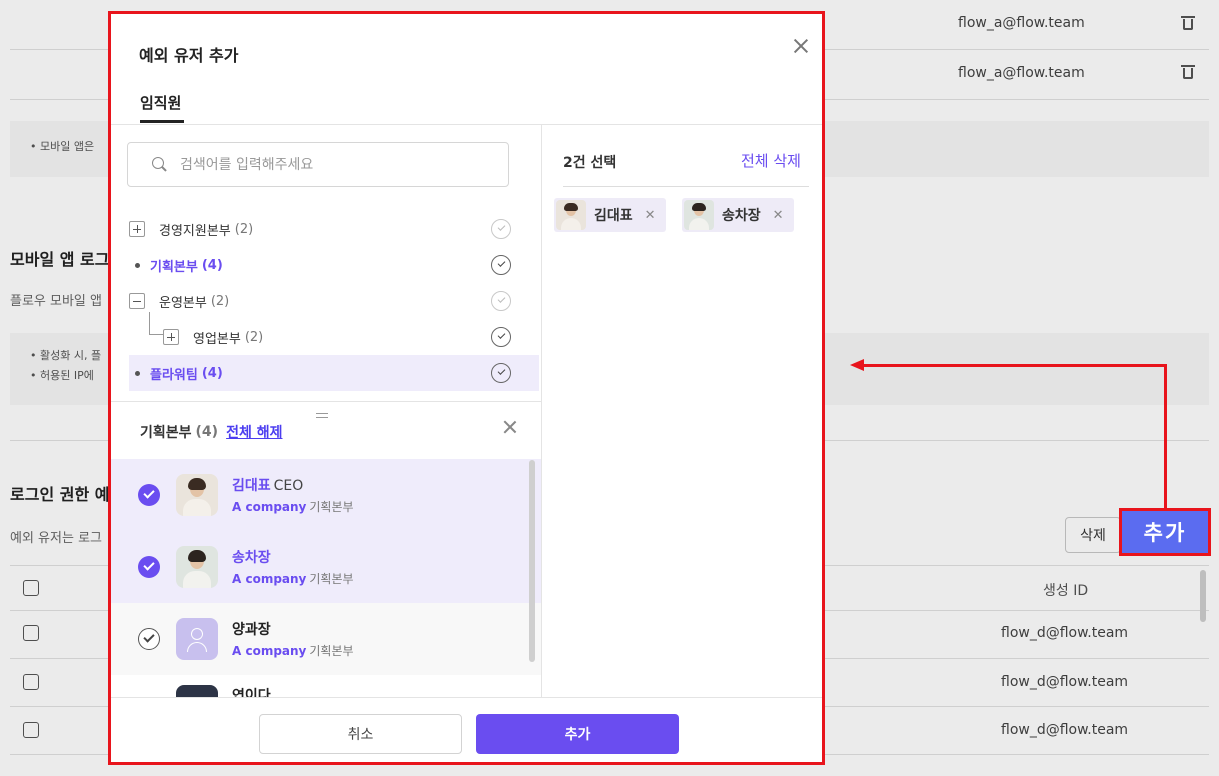 This screenshot has height=776, width=1219. I want to click on tree-item-management-support: 경영지원본부 (2), so click(334, 229).